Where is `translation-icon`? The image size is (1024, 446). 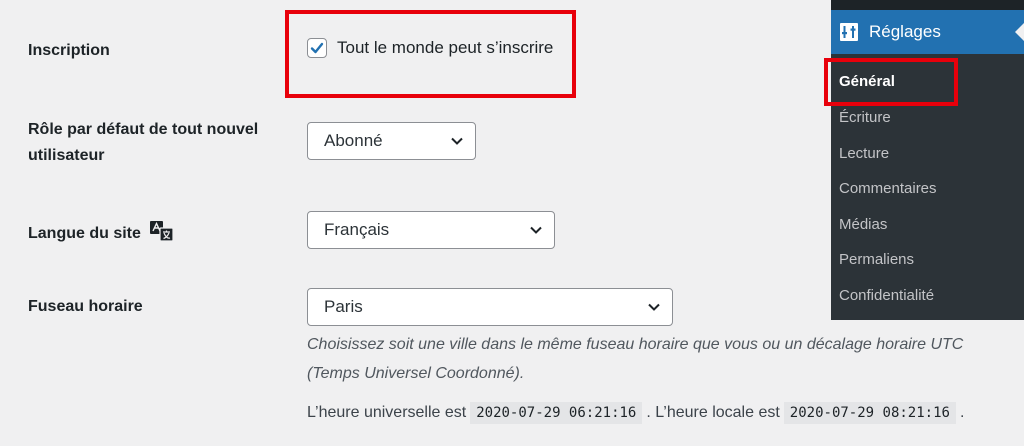 translation-icon is located at coordinates (162, 231).